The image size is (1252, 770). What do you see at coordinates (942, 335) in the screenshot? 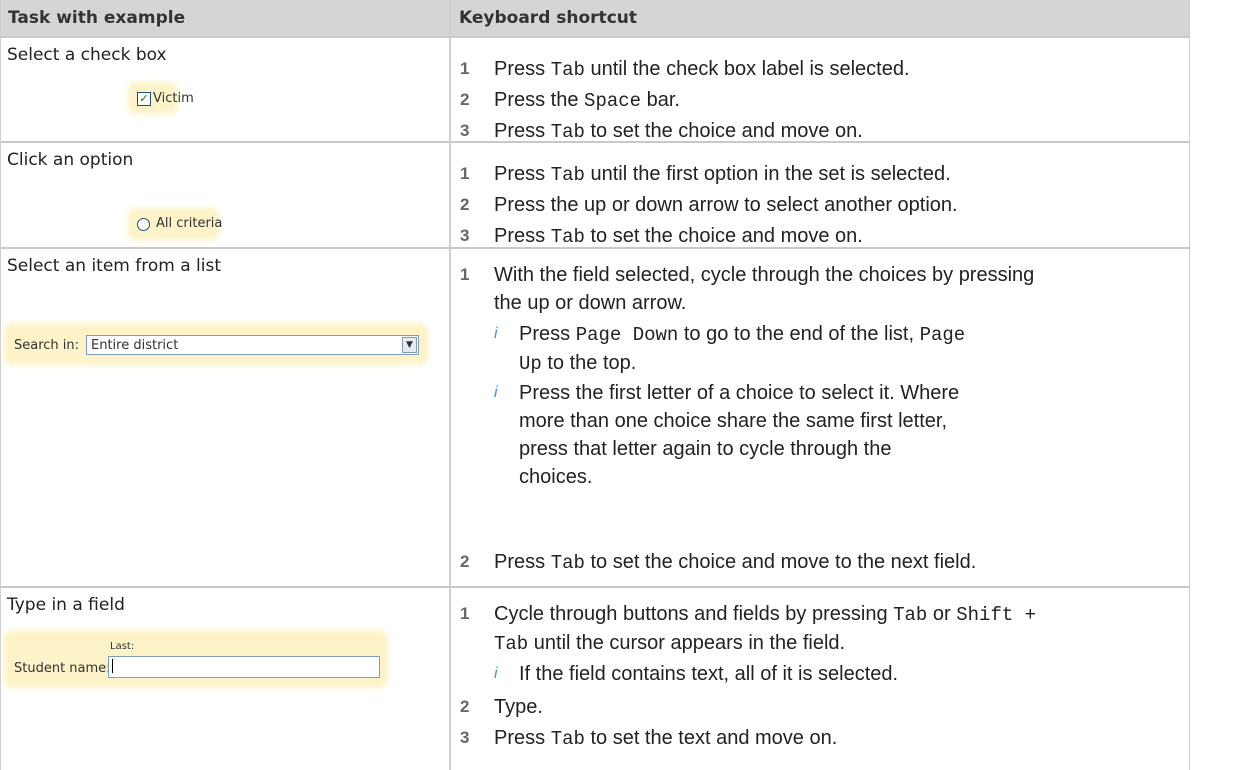
I see `key-name: Page` at bounding box center [942, 335].